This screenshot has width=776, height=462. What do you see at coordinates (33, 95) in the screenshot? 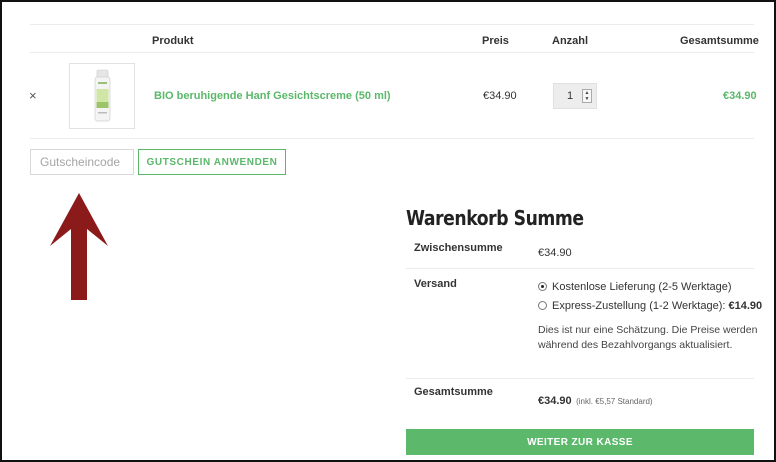
I see `remove-item-button: ×` at bounding box center [33, 95].